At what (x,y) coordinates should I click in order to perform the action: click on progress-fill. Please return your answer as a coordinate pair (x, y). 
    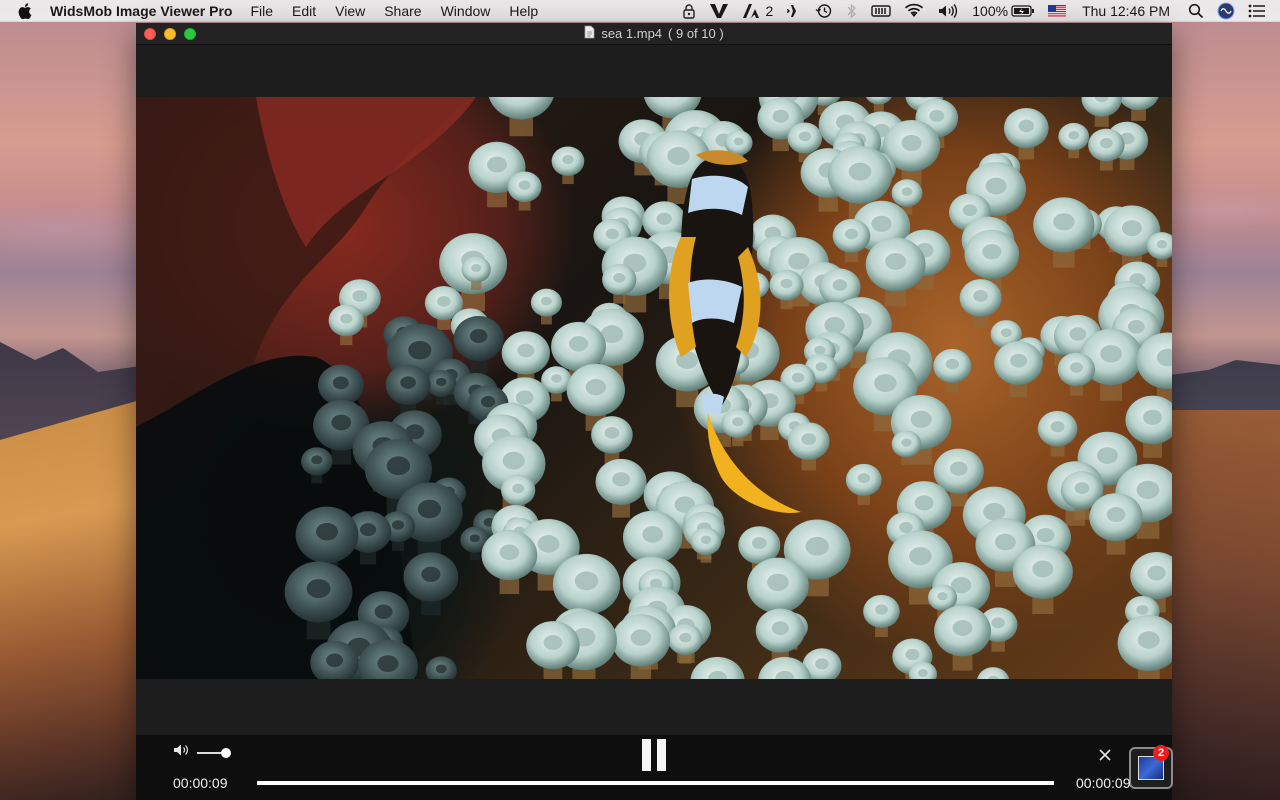
    Looking at the image, I should click on (655, 783).